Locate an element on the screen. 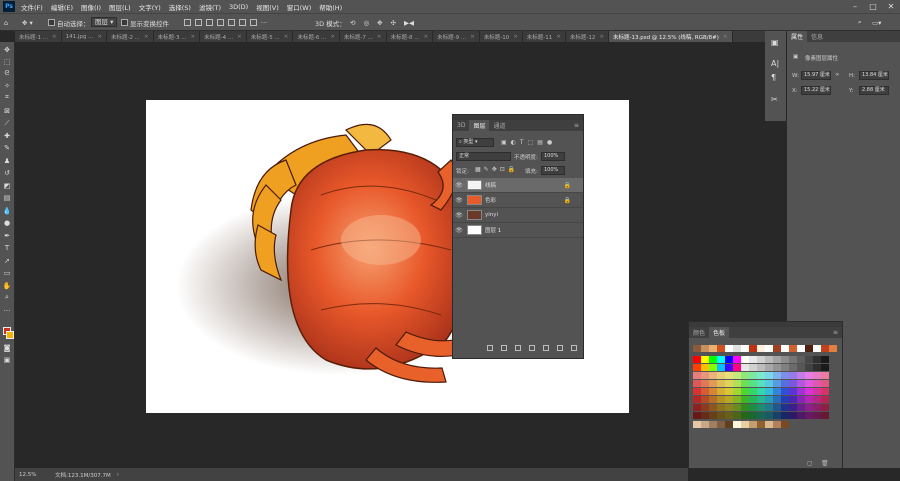 The image size is (900, 481). doc-tab: 141.jpg ... × is located at coordinates (84, 36).